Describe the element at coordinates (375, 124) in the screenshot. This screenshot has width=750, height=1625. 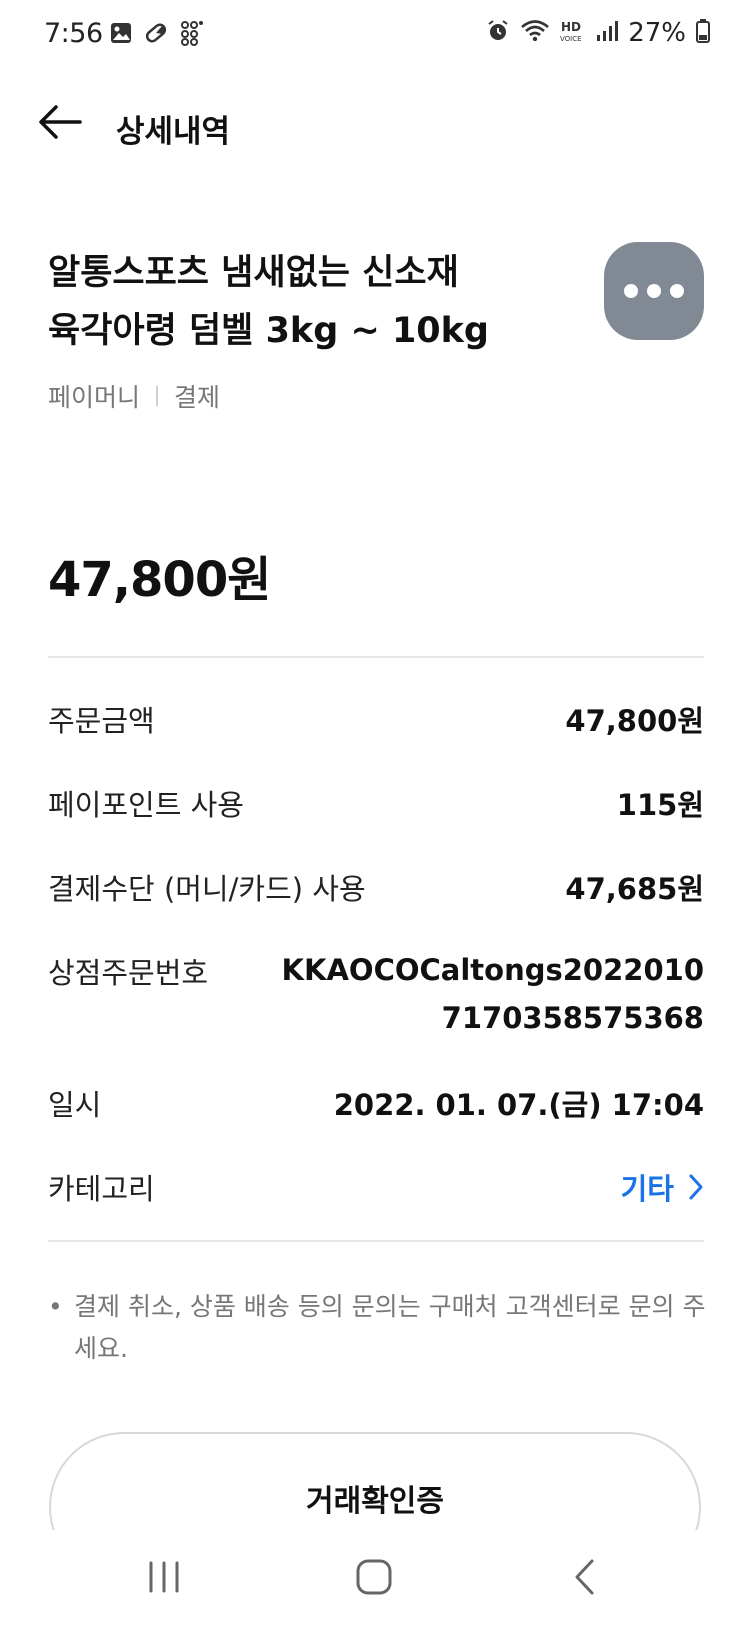
I see `app-bar: 상세내역` at that location.